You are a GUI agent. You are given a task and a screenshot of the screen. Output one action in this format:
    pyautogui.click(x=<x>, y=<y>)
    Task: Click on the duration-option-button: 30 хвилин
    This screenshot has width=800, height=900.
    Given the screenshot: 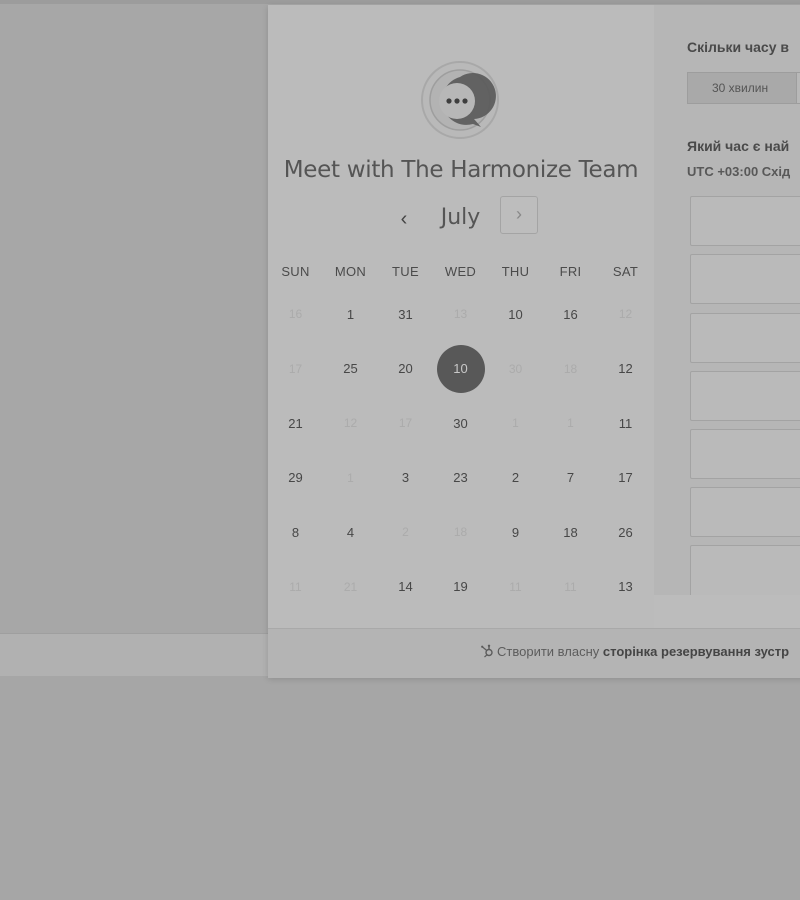 What is the action you would take?
    pyautogui.click(x=742, y=88)
    